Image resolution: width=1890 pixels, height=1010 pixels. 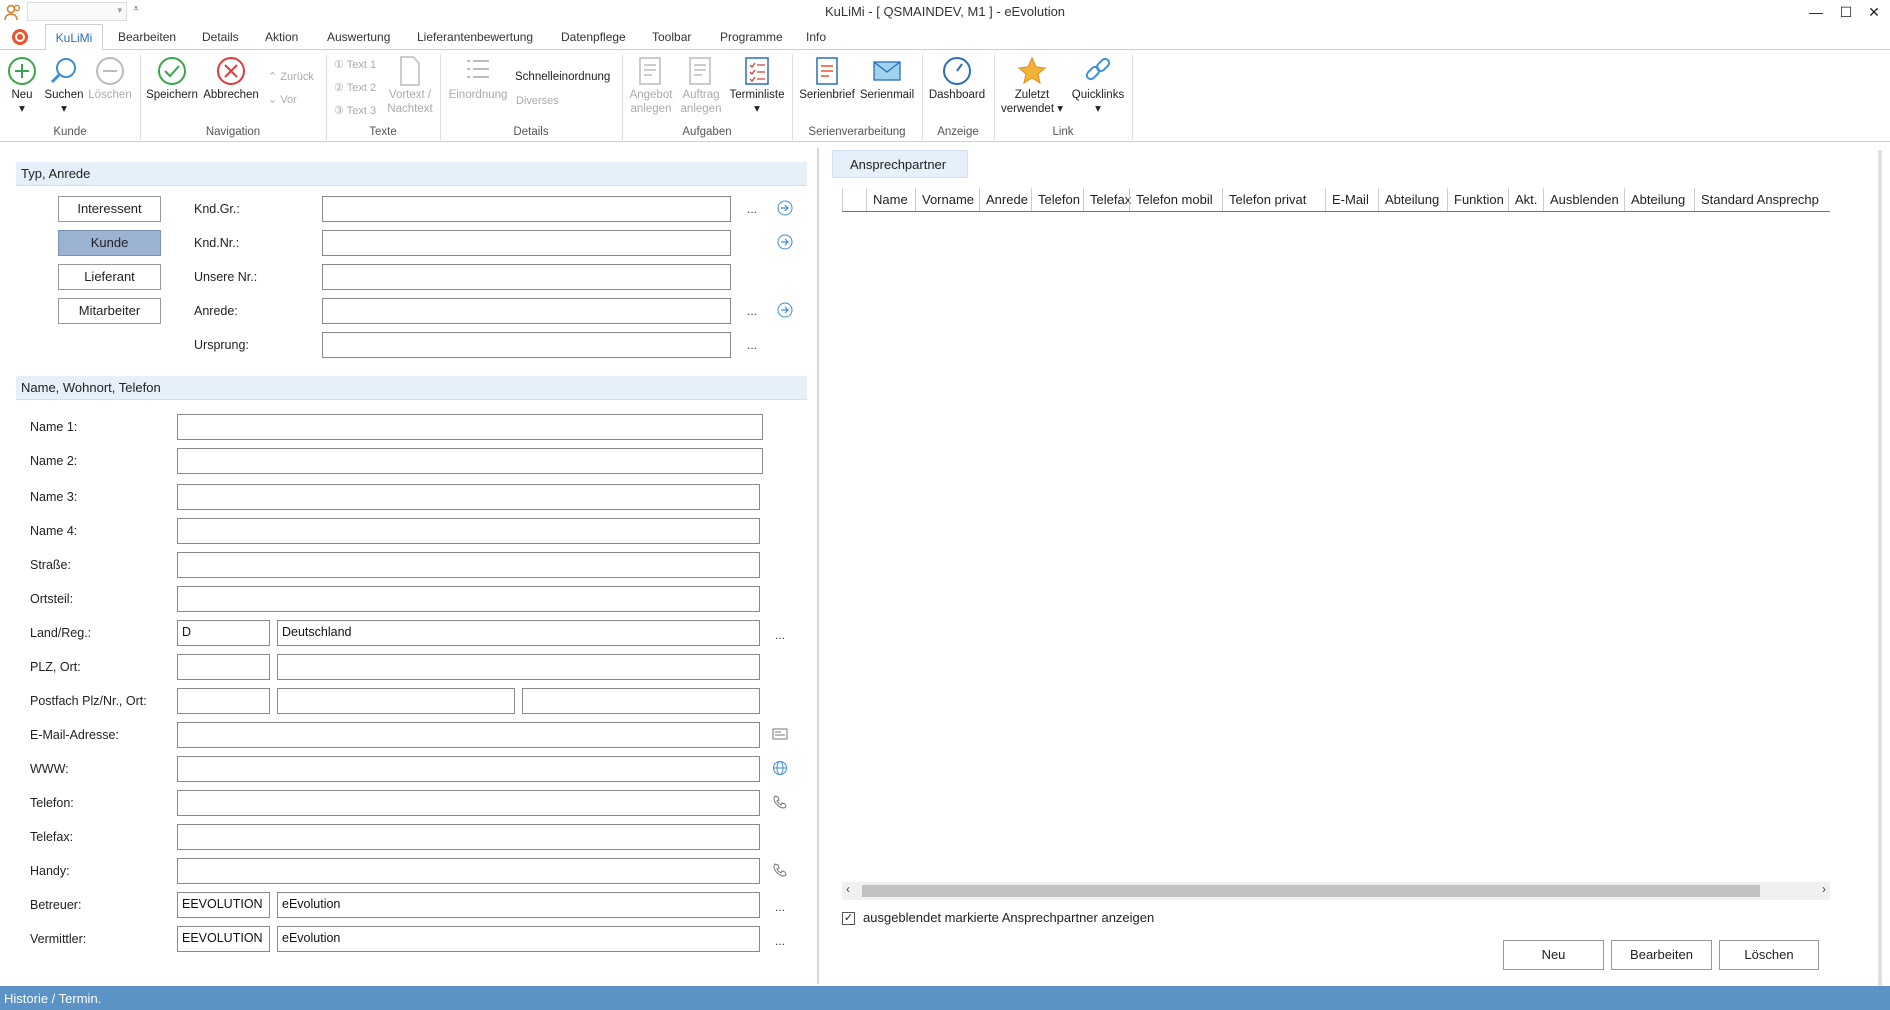 What do you see at coordinates (468, 735) in the screenshot?
I see `email-field` at bounding box center [468, 735].